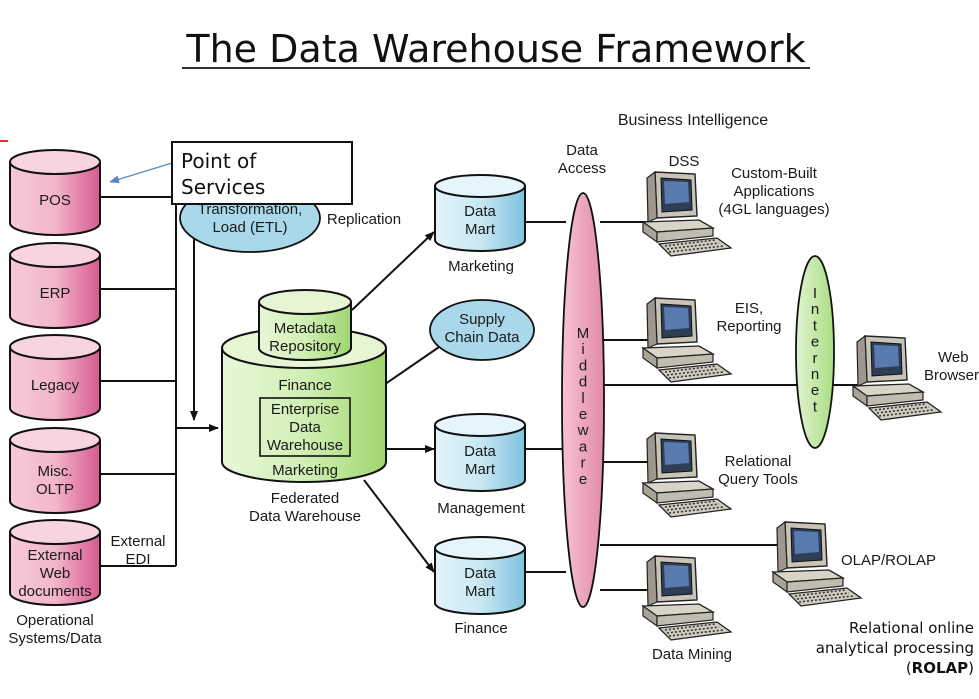 The width and height of the screenshot is (979, 699). Describe the element at coordinates (583, 463) in the screenshot. I see `middleware-letter: r` at that location.